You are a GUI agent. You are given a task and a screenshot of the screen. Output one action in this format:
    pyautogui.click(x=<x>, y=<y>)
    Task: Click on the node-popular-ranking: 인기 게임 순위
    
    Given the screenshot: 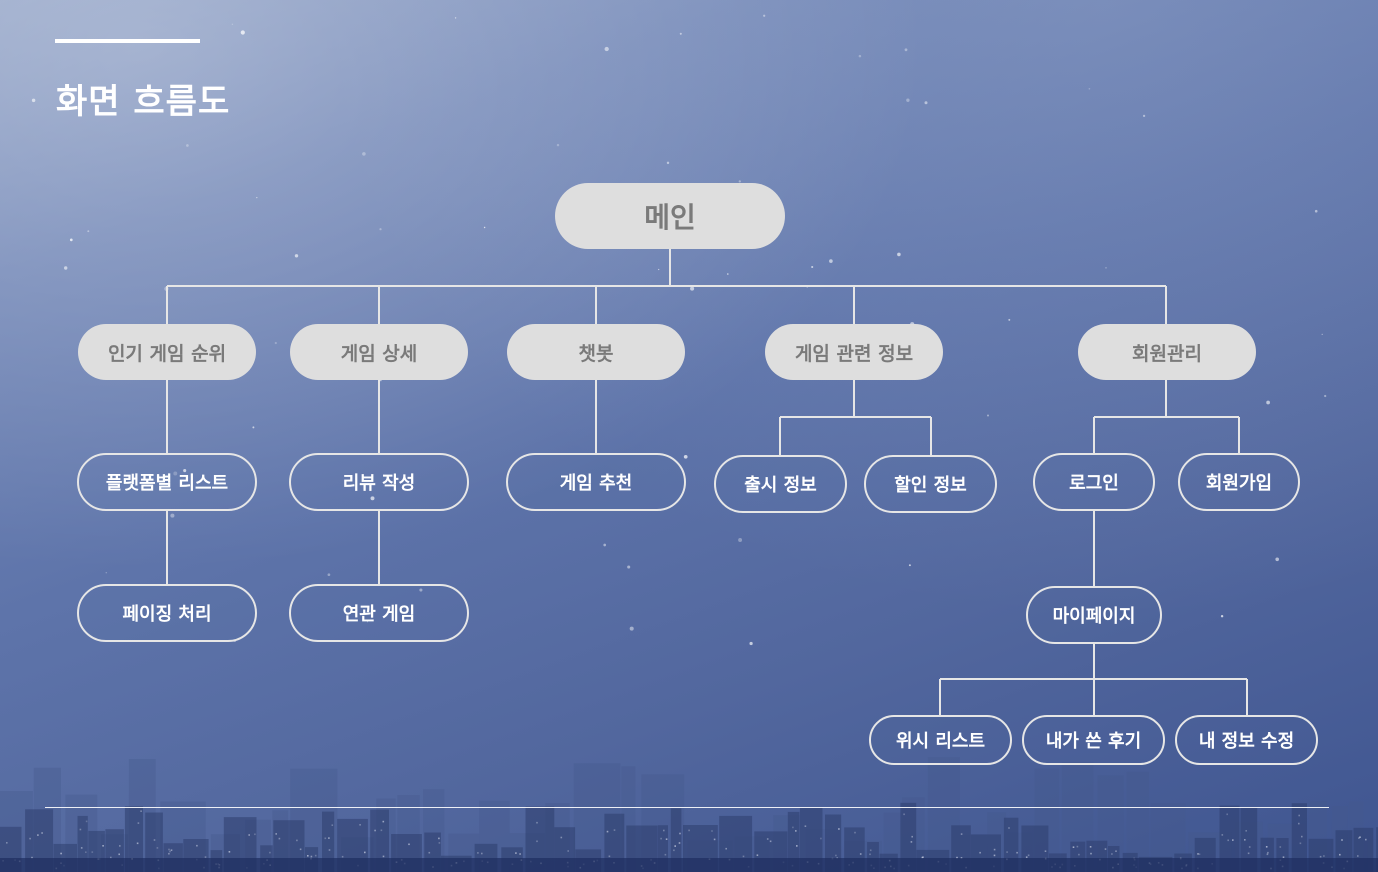 What is the action you would take?
    pyautogui.click(x=167, y=352)
    